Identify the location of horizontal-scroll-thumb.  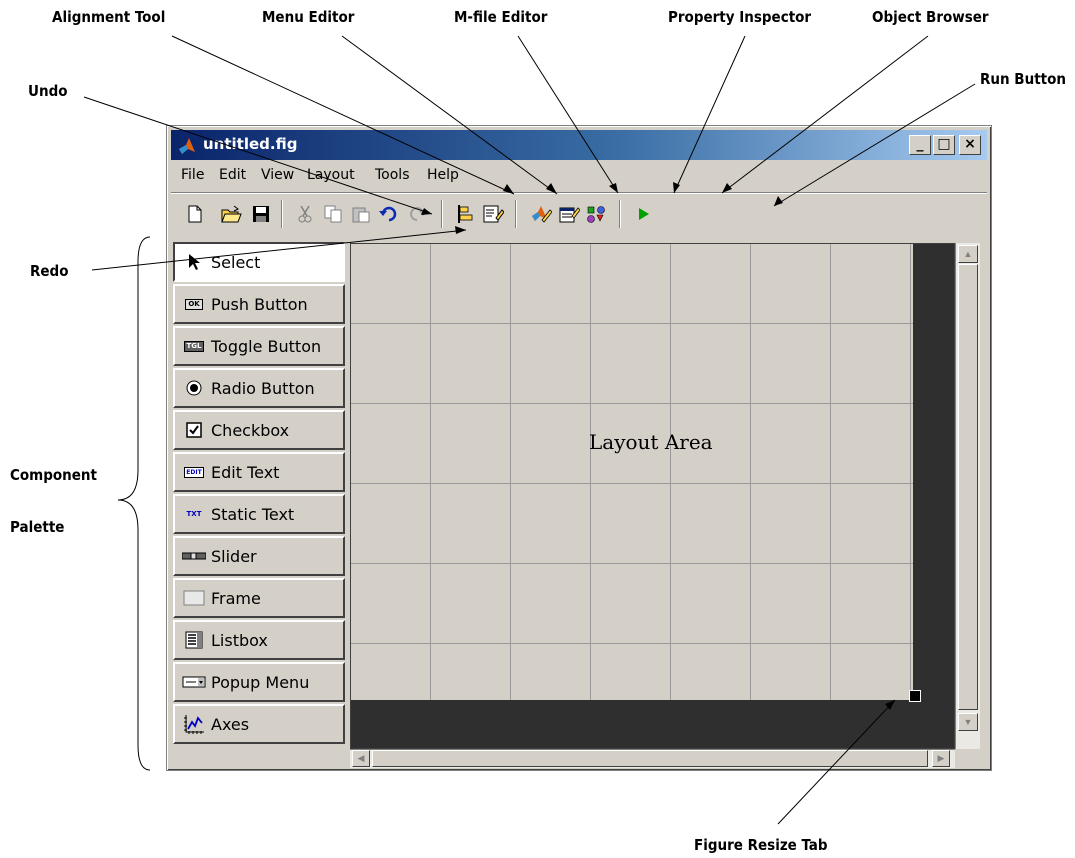
(650, 758).